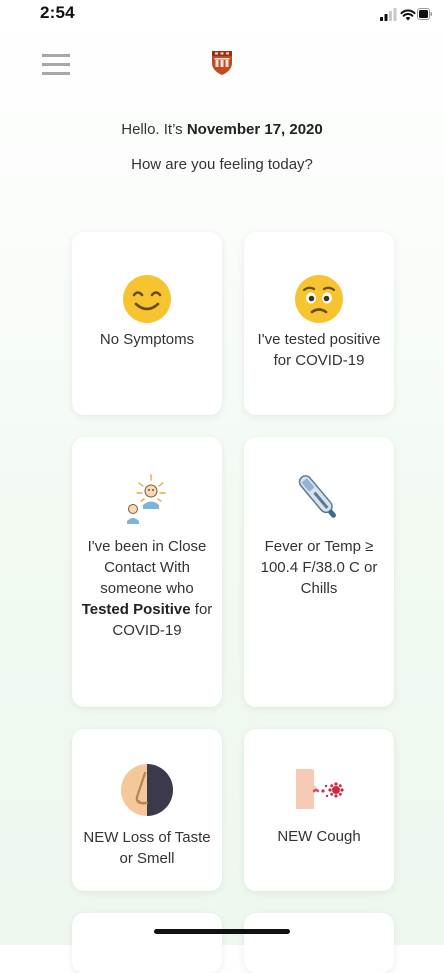  I want to click on option-card-cough: NEW Cough, so click(319, 810).